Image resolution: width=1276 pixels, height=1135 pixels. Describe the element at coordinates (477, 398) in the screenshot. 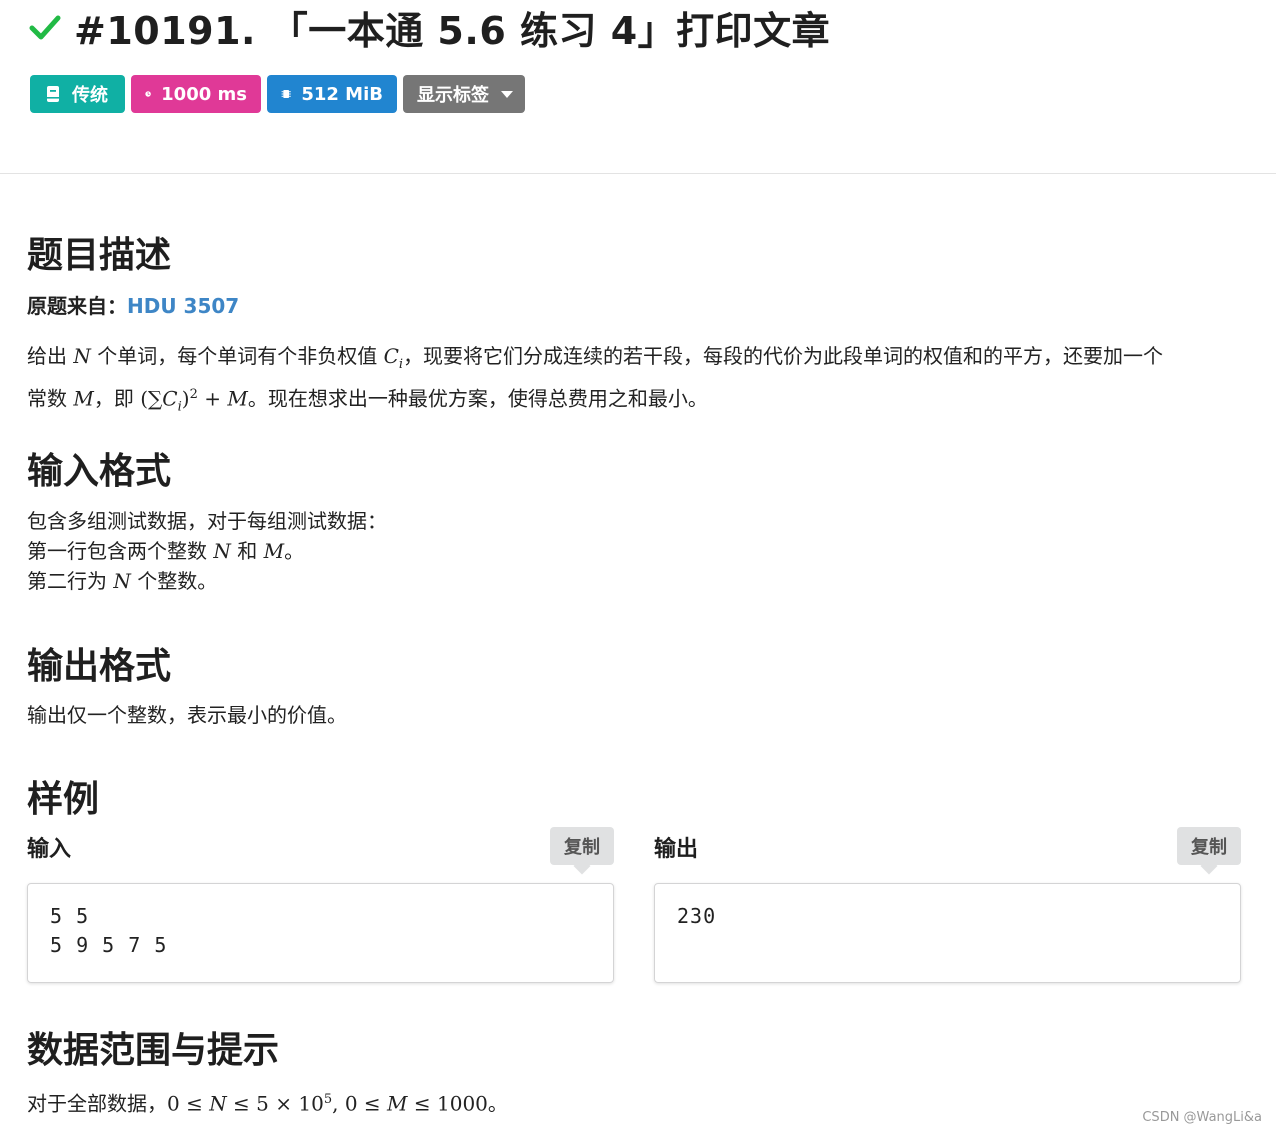

I see `desc-text-6: 。现在想求出一种最优方案，使得总费用之和最小。` at that location.